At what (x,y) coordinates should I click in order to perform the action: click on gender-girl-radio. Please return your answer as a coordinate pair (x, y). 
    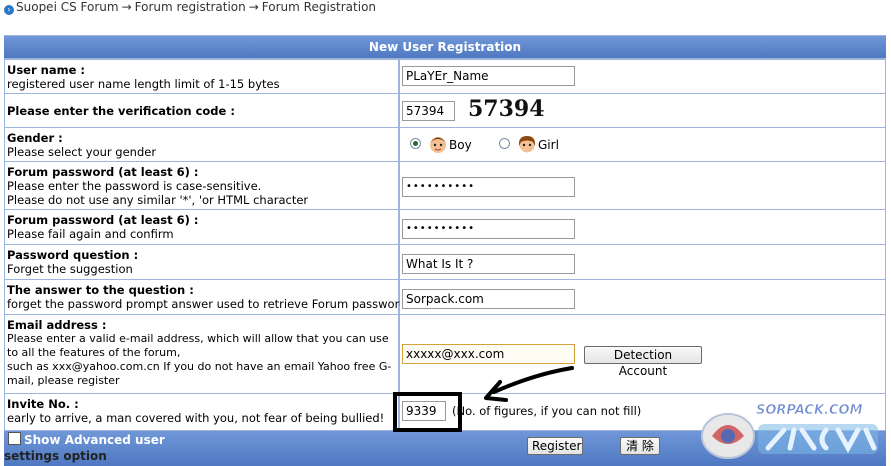
    Looking at the image, I should click on (504, 143).